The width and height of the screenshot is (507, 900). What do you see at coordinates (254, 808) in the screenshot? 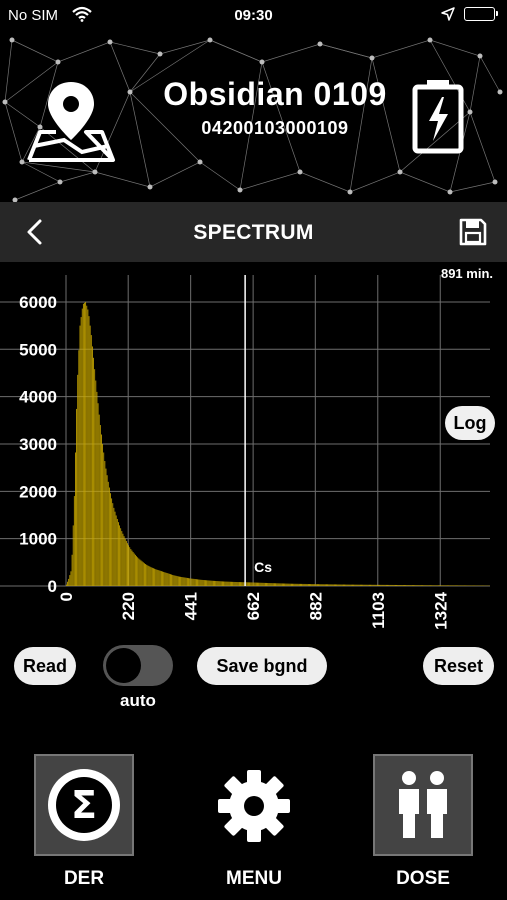
I see `gear-icon` at bounding box center [254, 808].